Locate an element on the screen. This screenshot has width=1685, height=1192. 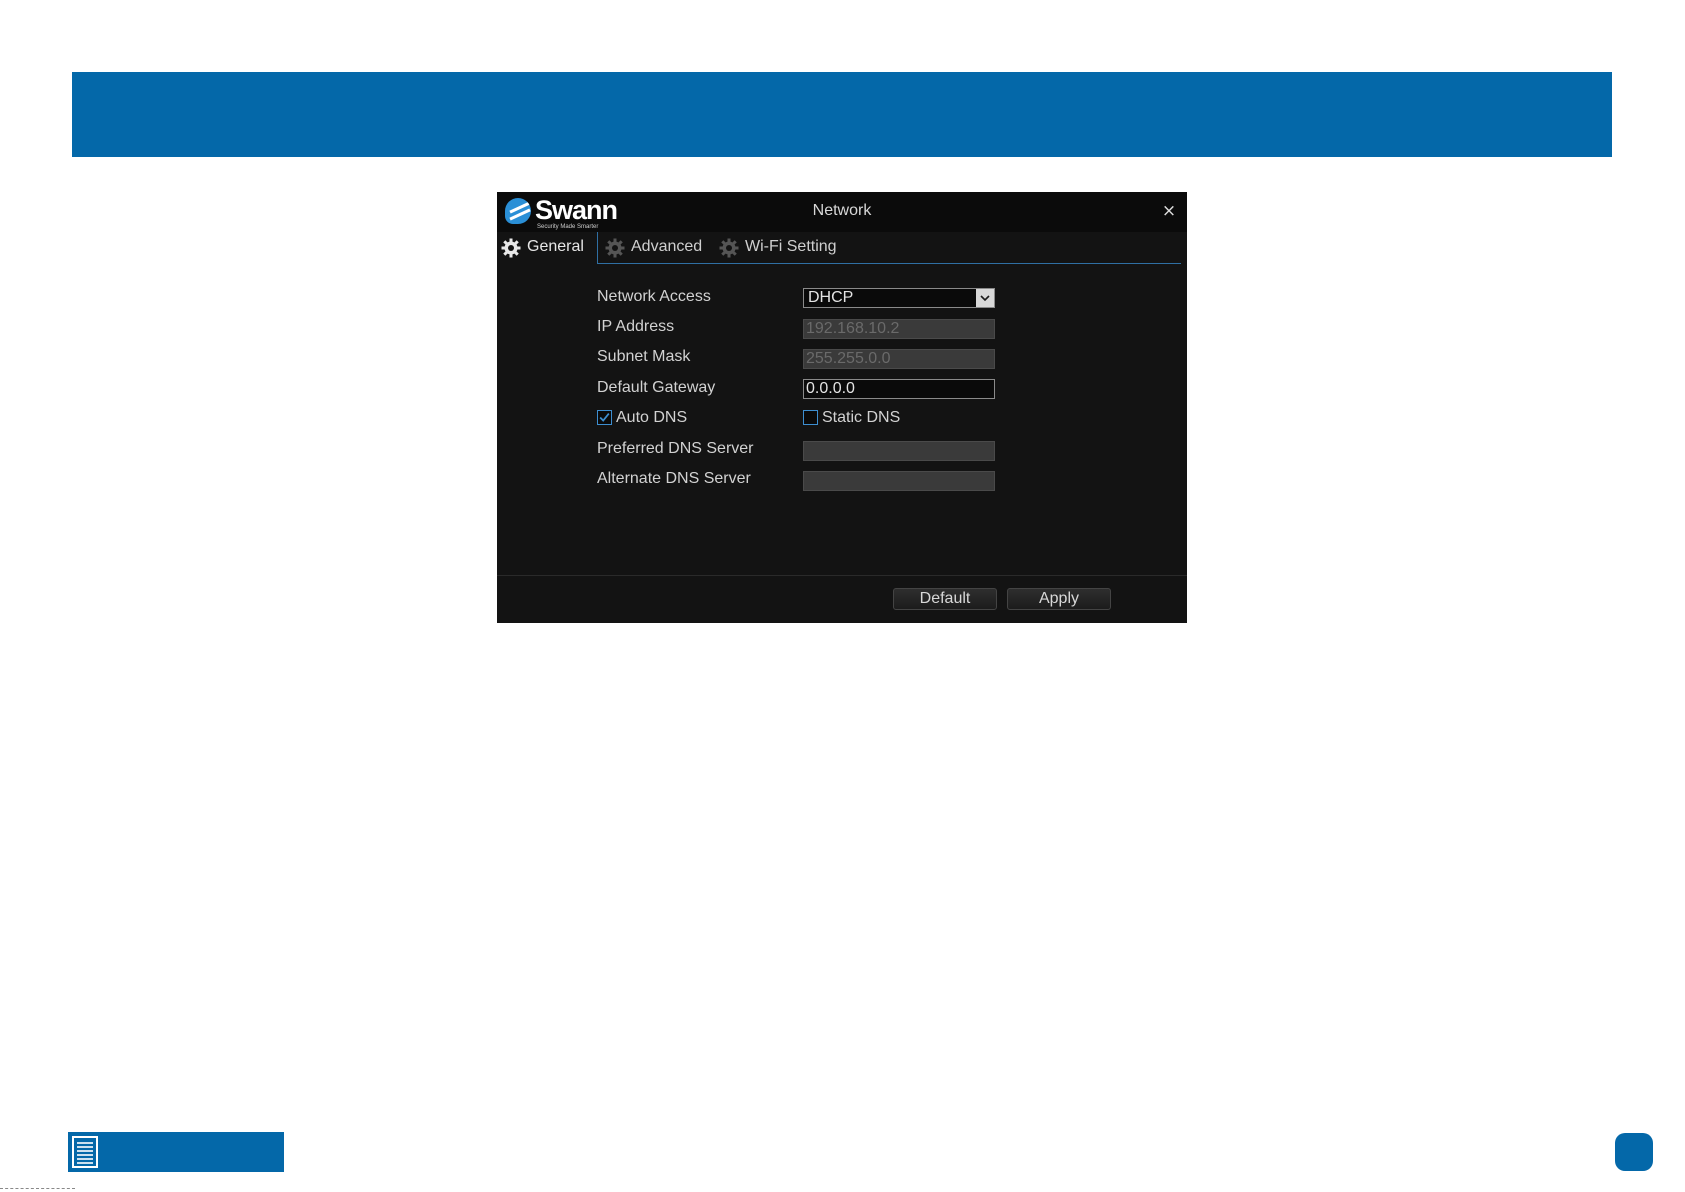
tab-wifi-setting-label: Wi-Fi Setting is located at coordinates (791, 246).